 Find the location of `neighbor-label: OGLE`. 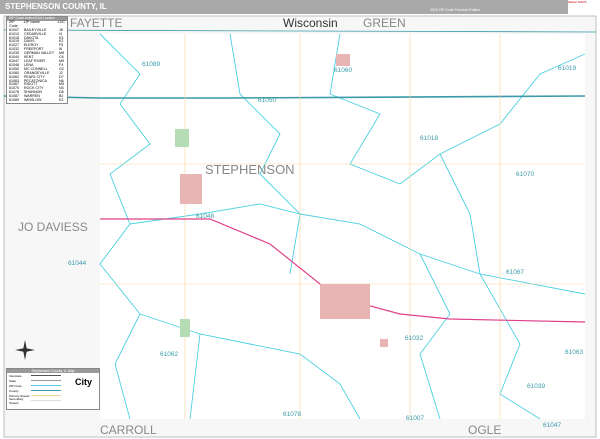

neighbor-label: OGLE is located at coordinates (484, 430).